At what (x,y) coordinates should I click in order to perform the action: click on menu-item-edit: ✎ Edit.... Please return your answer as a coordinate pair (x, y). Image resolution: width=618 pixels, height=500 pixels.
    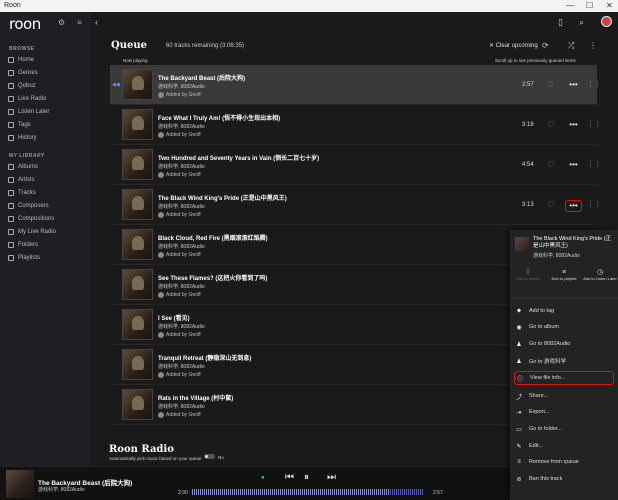
    Looking at the image, I should click on (564, 446).